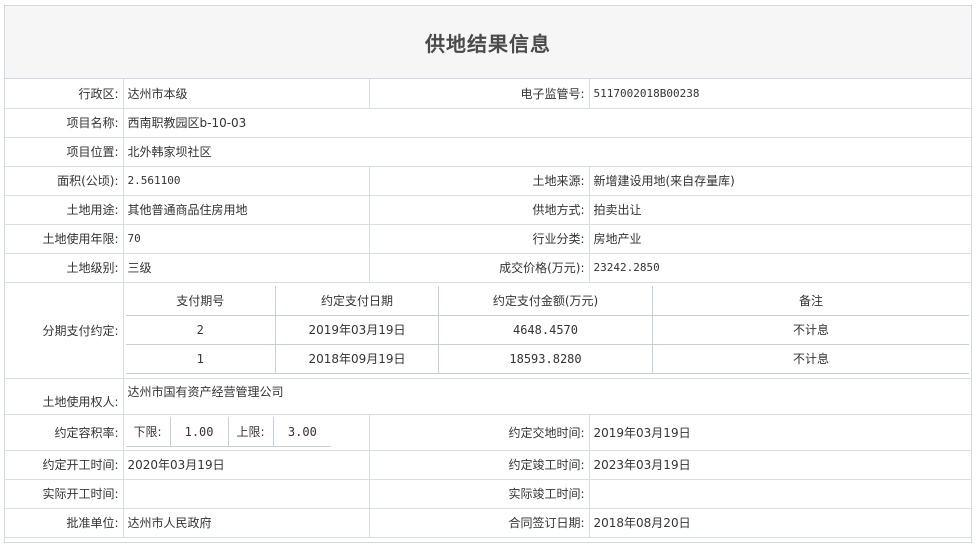 The height and width of the screenshot is (548, 976). I want to click on land-grade-value: 三级, so click(246, 267).